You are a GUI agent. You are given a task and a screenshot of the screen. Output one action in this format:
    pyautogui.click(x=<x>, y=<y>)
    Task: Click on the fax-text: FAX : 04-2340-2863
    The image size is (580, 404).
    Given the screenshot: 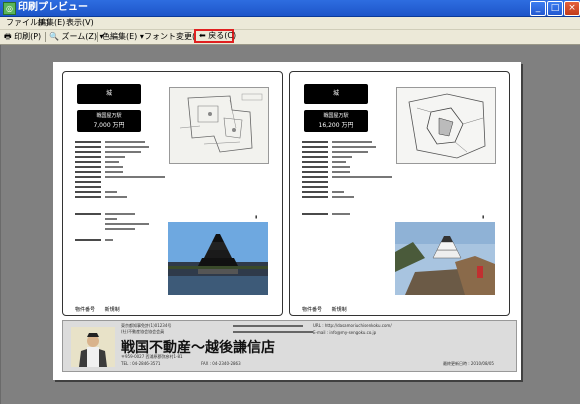 What is the action you would take?
    pyautogui.click(x=221, y=363)
    